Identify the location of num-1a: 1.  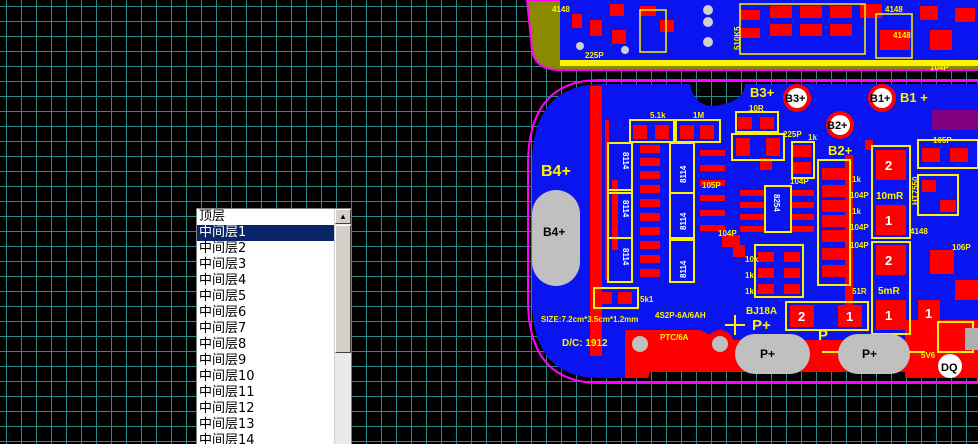
(888, 220).